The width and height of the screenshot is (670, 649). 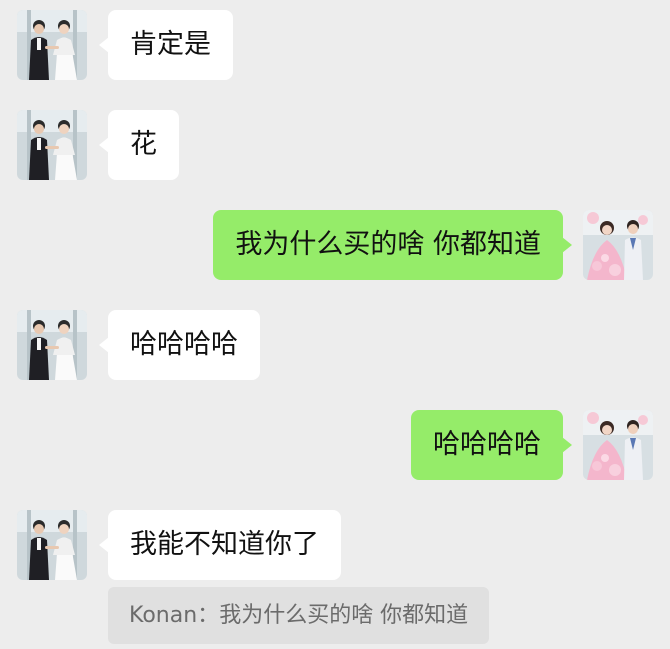 I want to click on incoming-message-bubble: 肯定是, so click(x=166, y=45).